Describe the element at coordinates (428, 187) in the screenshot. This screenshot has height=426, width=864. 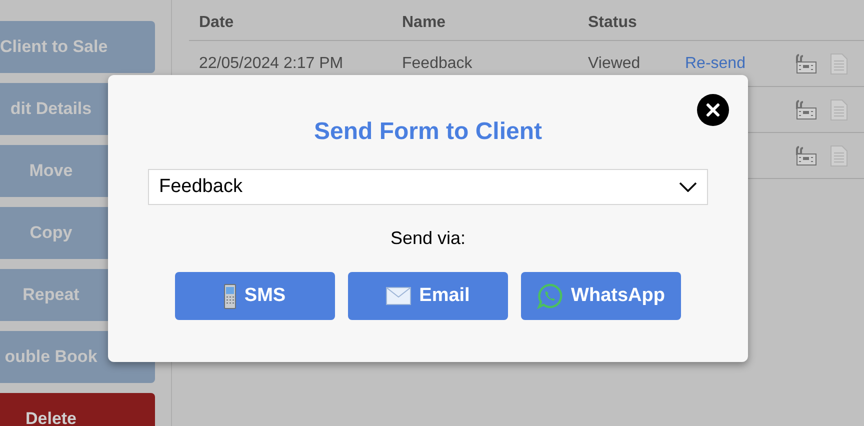
I see `form-select: Feedback` at that location.